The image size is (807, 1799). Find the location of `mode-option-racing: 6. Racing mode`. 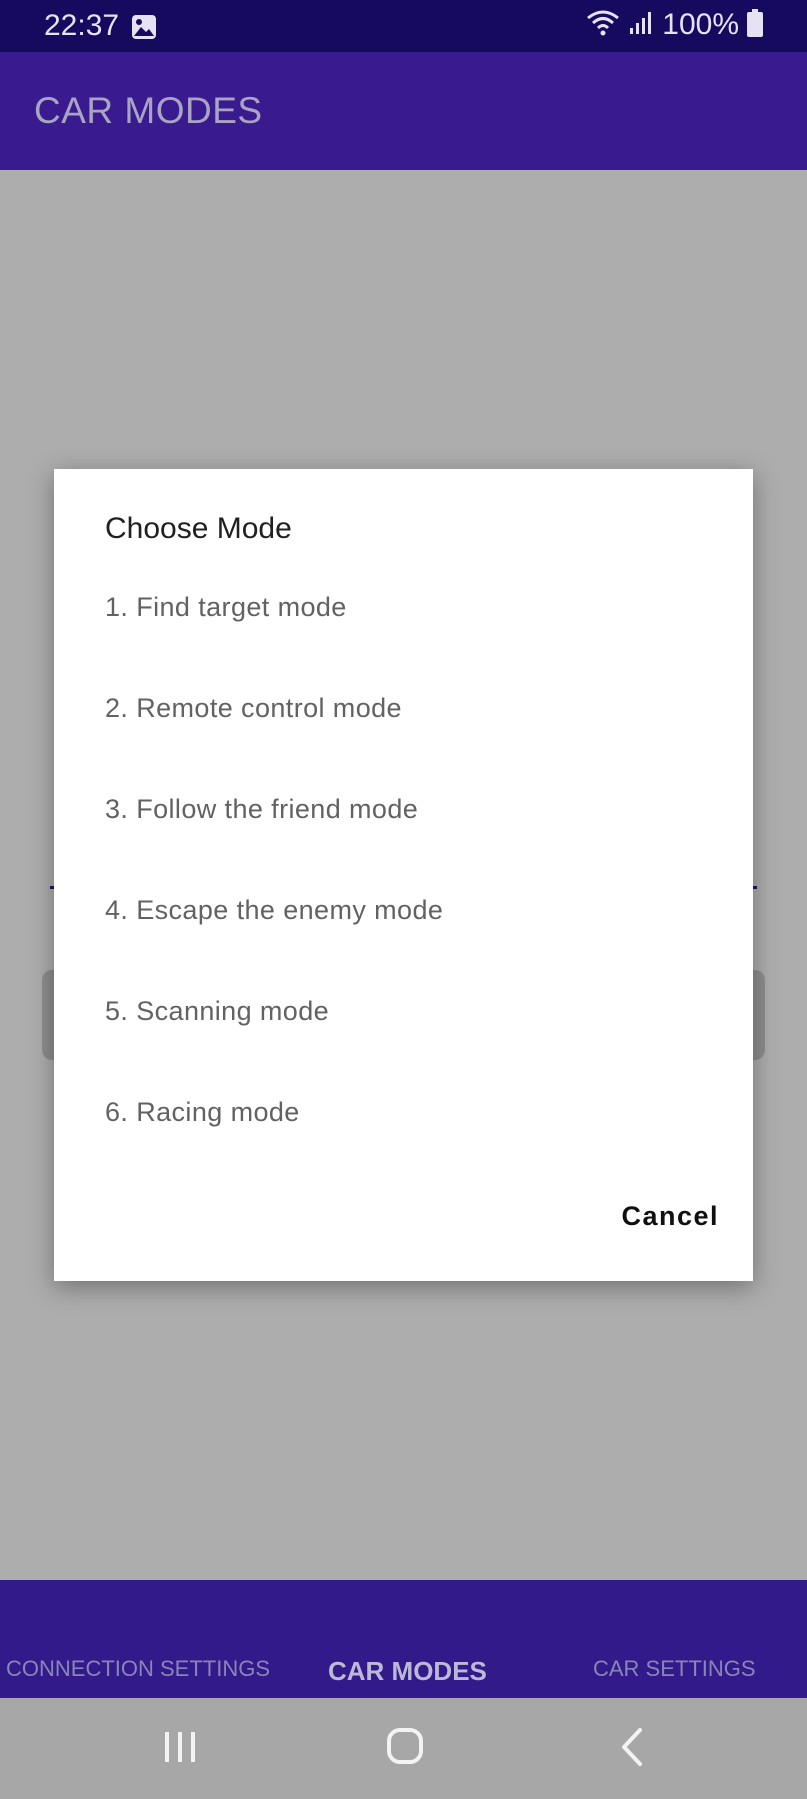

mode-option-racing: 6. Racing mode is located at coordinates (403, 1114).